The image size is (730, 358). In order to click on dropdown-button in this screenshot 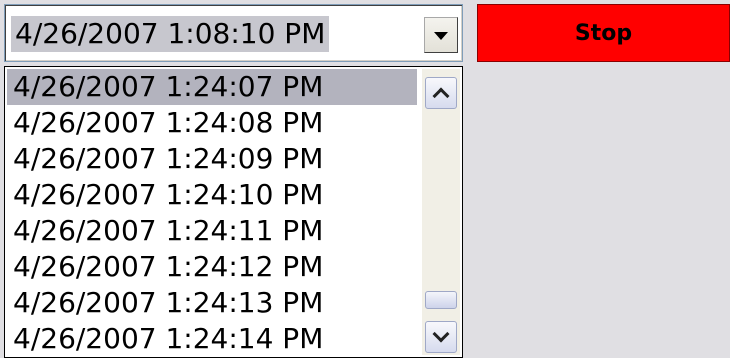, I will do `click(441, 35)`.